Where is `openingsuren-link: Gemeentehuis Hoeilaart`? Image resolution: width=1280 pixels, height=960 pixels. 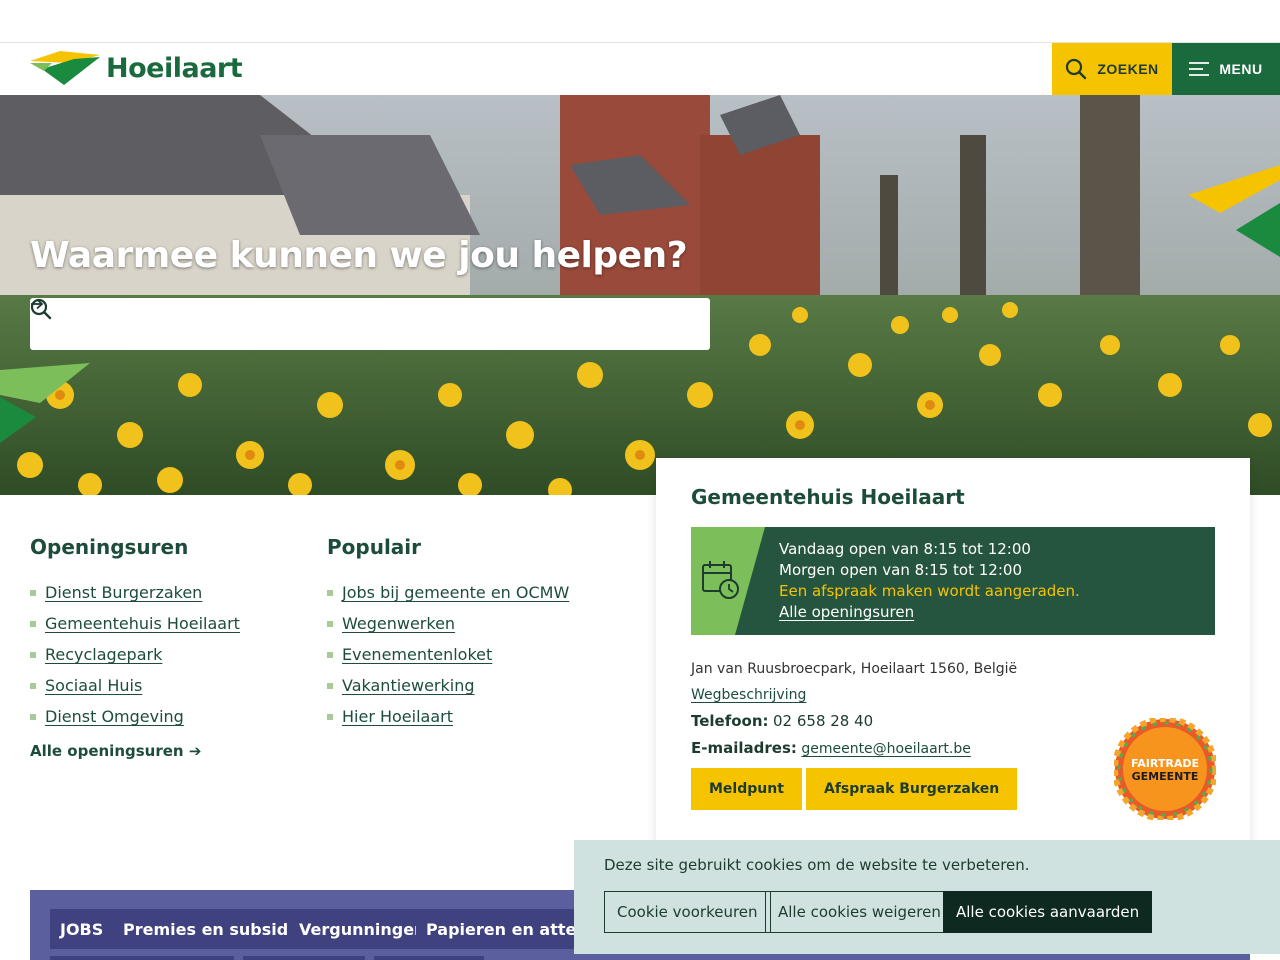
openingsuren-link: Gemeentehuis Hoeilaart is located at coordinates (142, 623).